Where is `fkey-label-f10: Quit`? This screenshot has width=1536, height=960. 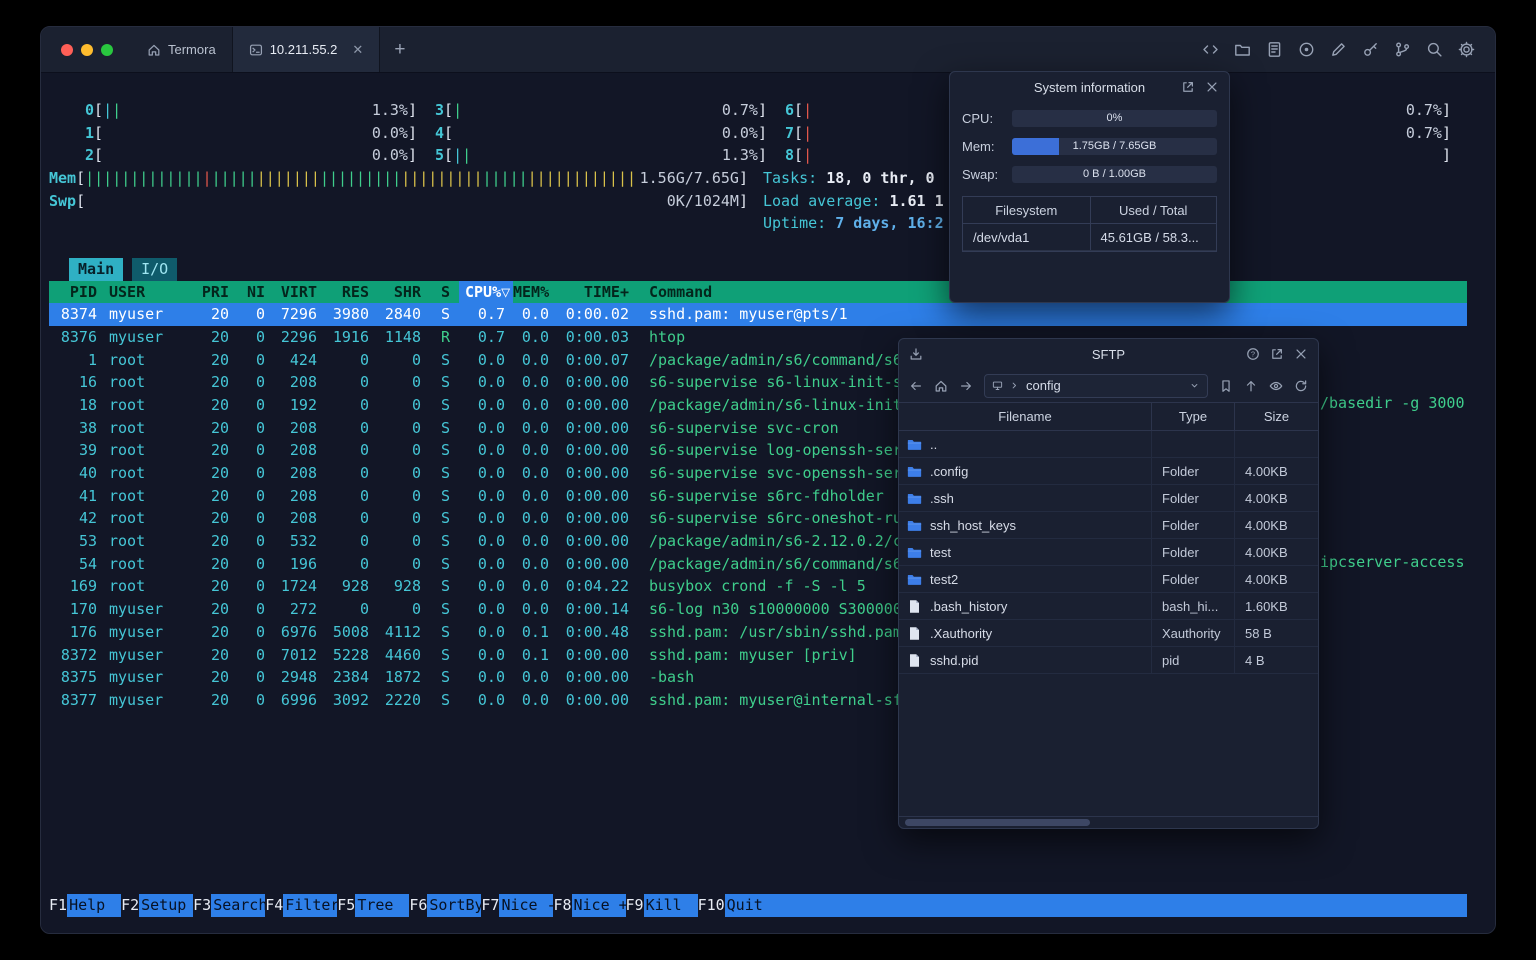
fkey-label-f10: Quit is located at coordinates (751, 905).